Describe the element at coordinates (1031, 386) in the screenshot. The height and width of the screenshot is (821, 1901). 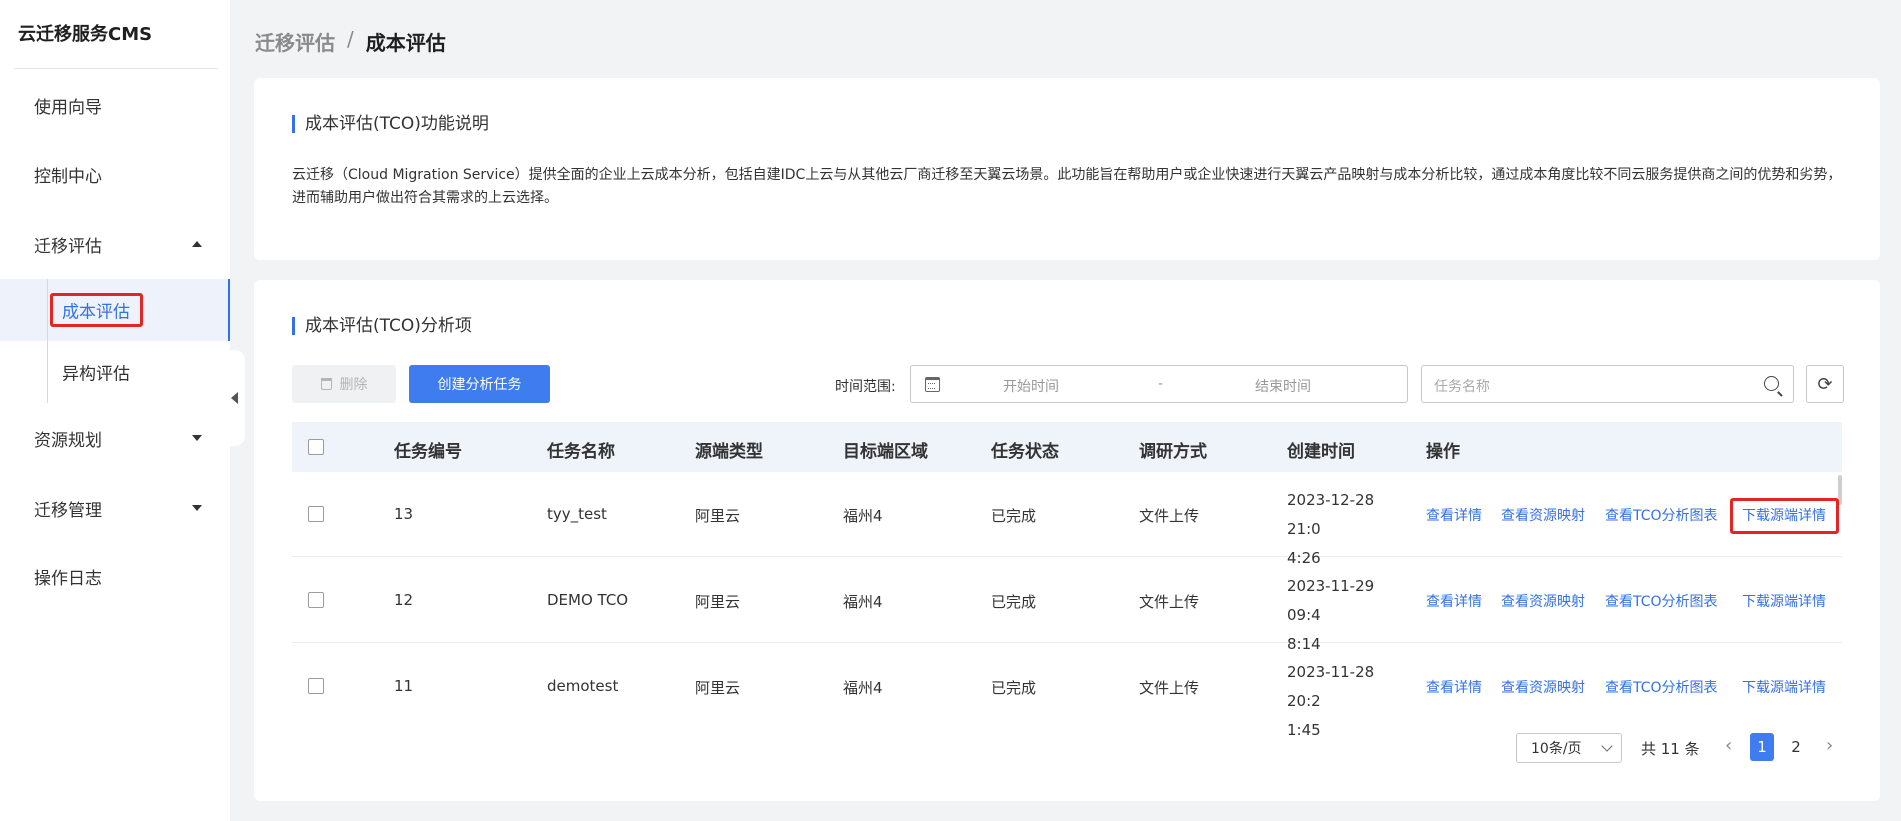
I see `start-time-input: 开始时间` at that location.